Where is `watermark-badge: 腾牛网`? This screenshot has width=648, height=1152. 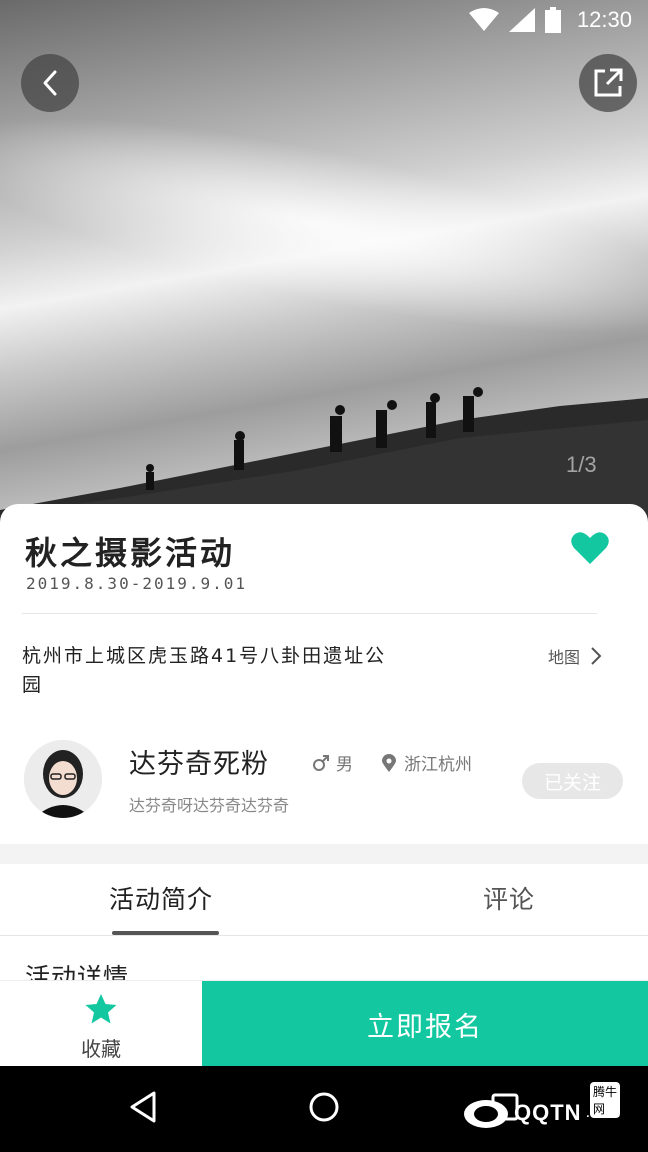 watermark-badge: 腾牛网 is located at coordinates (605, 1100).